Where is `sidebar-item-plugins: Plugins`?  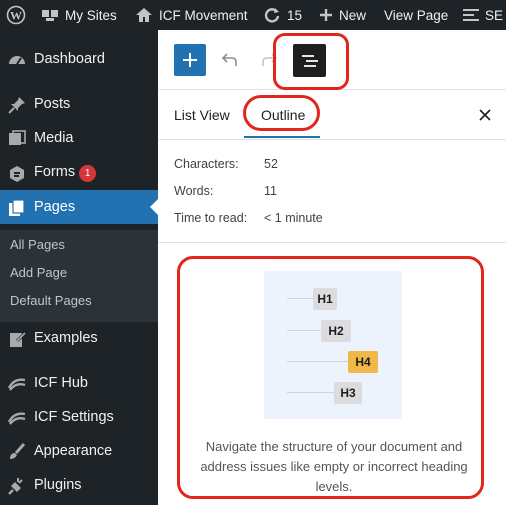
sidebar-item-plugins: Plugins is located at coordinates (79, 485).